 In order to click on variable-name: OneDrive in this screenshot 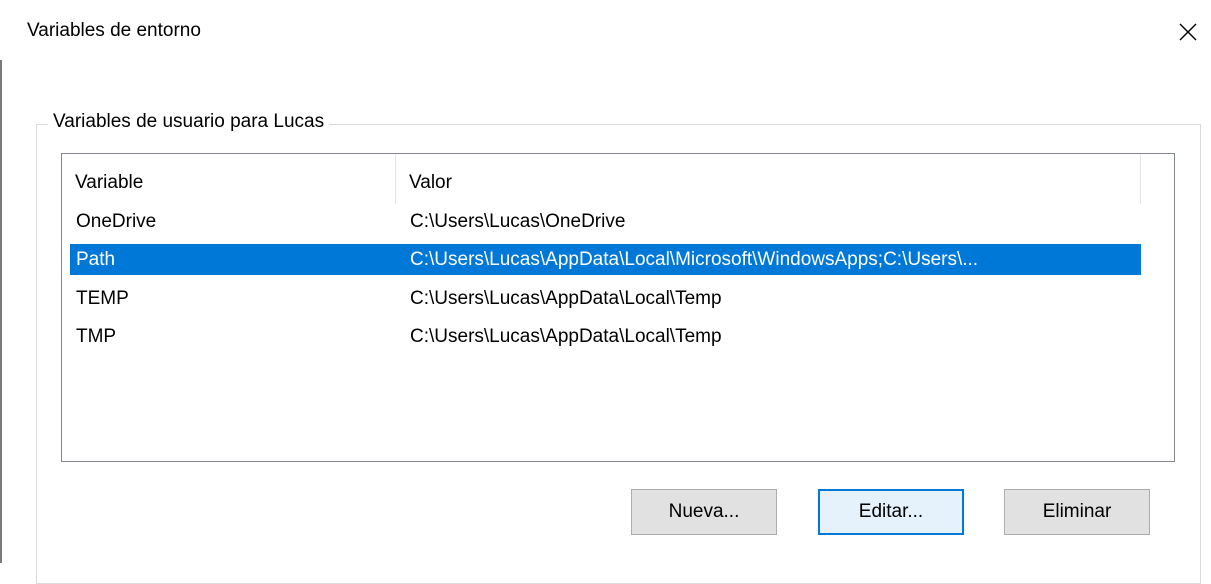, I will do `click(116, 221)`.